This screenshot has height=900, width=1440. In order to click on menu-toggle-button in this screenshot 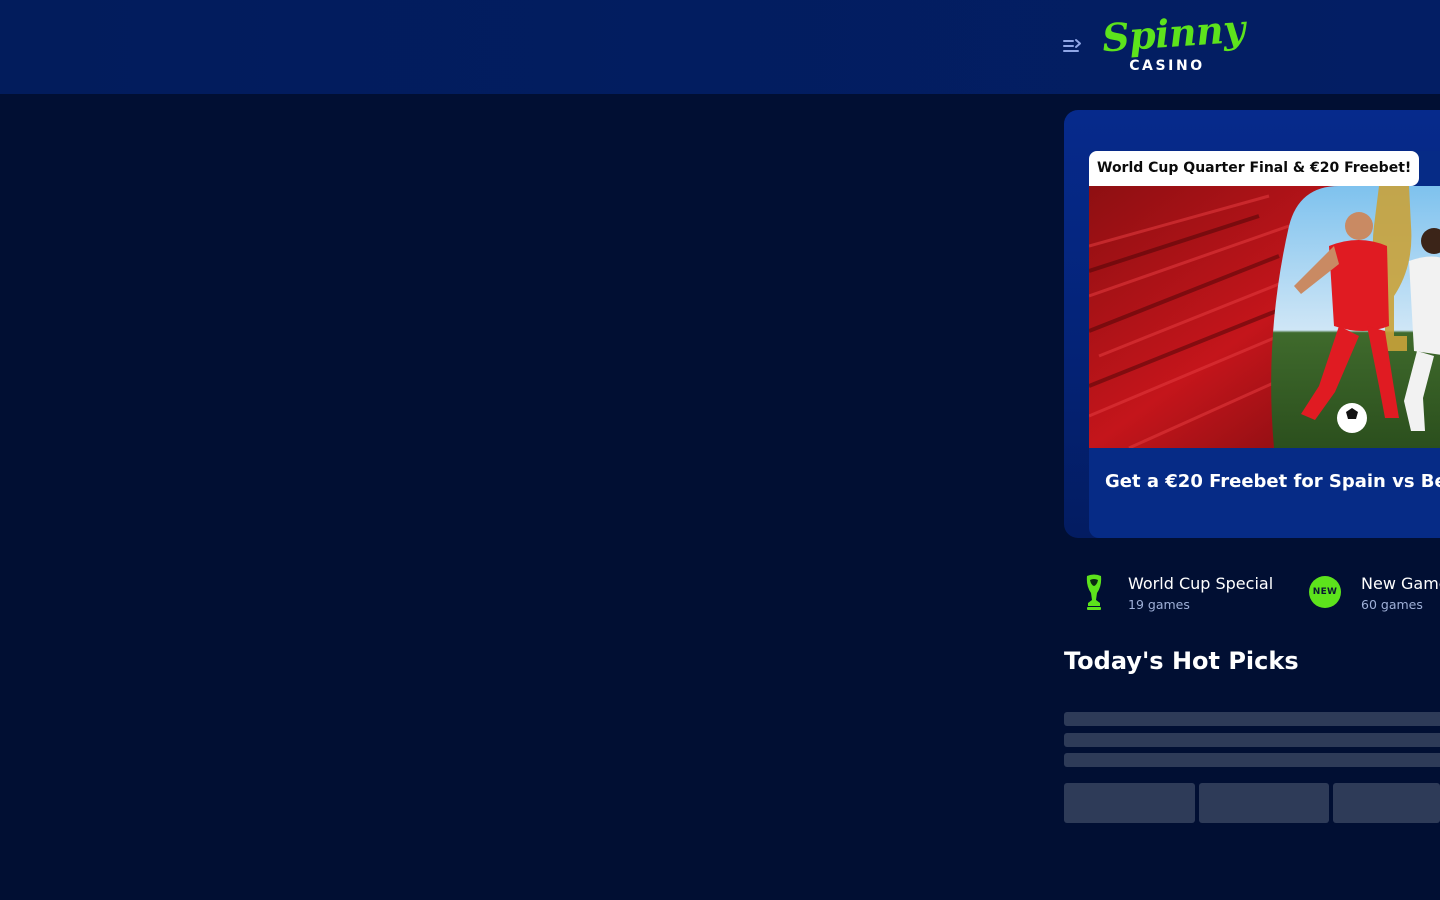, I will do `click(1072, 46)`.